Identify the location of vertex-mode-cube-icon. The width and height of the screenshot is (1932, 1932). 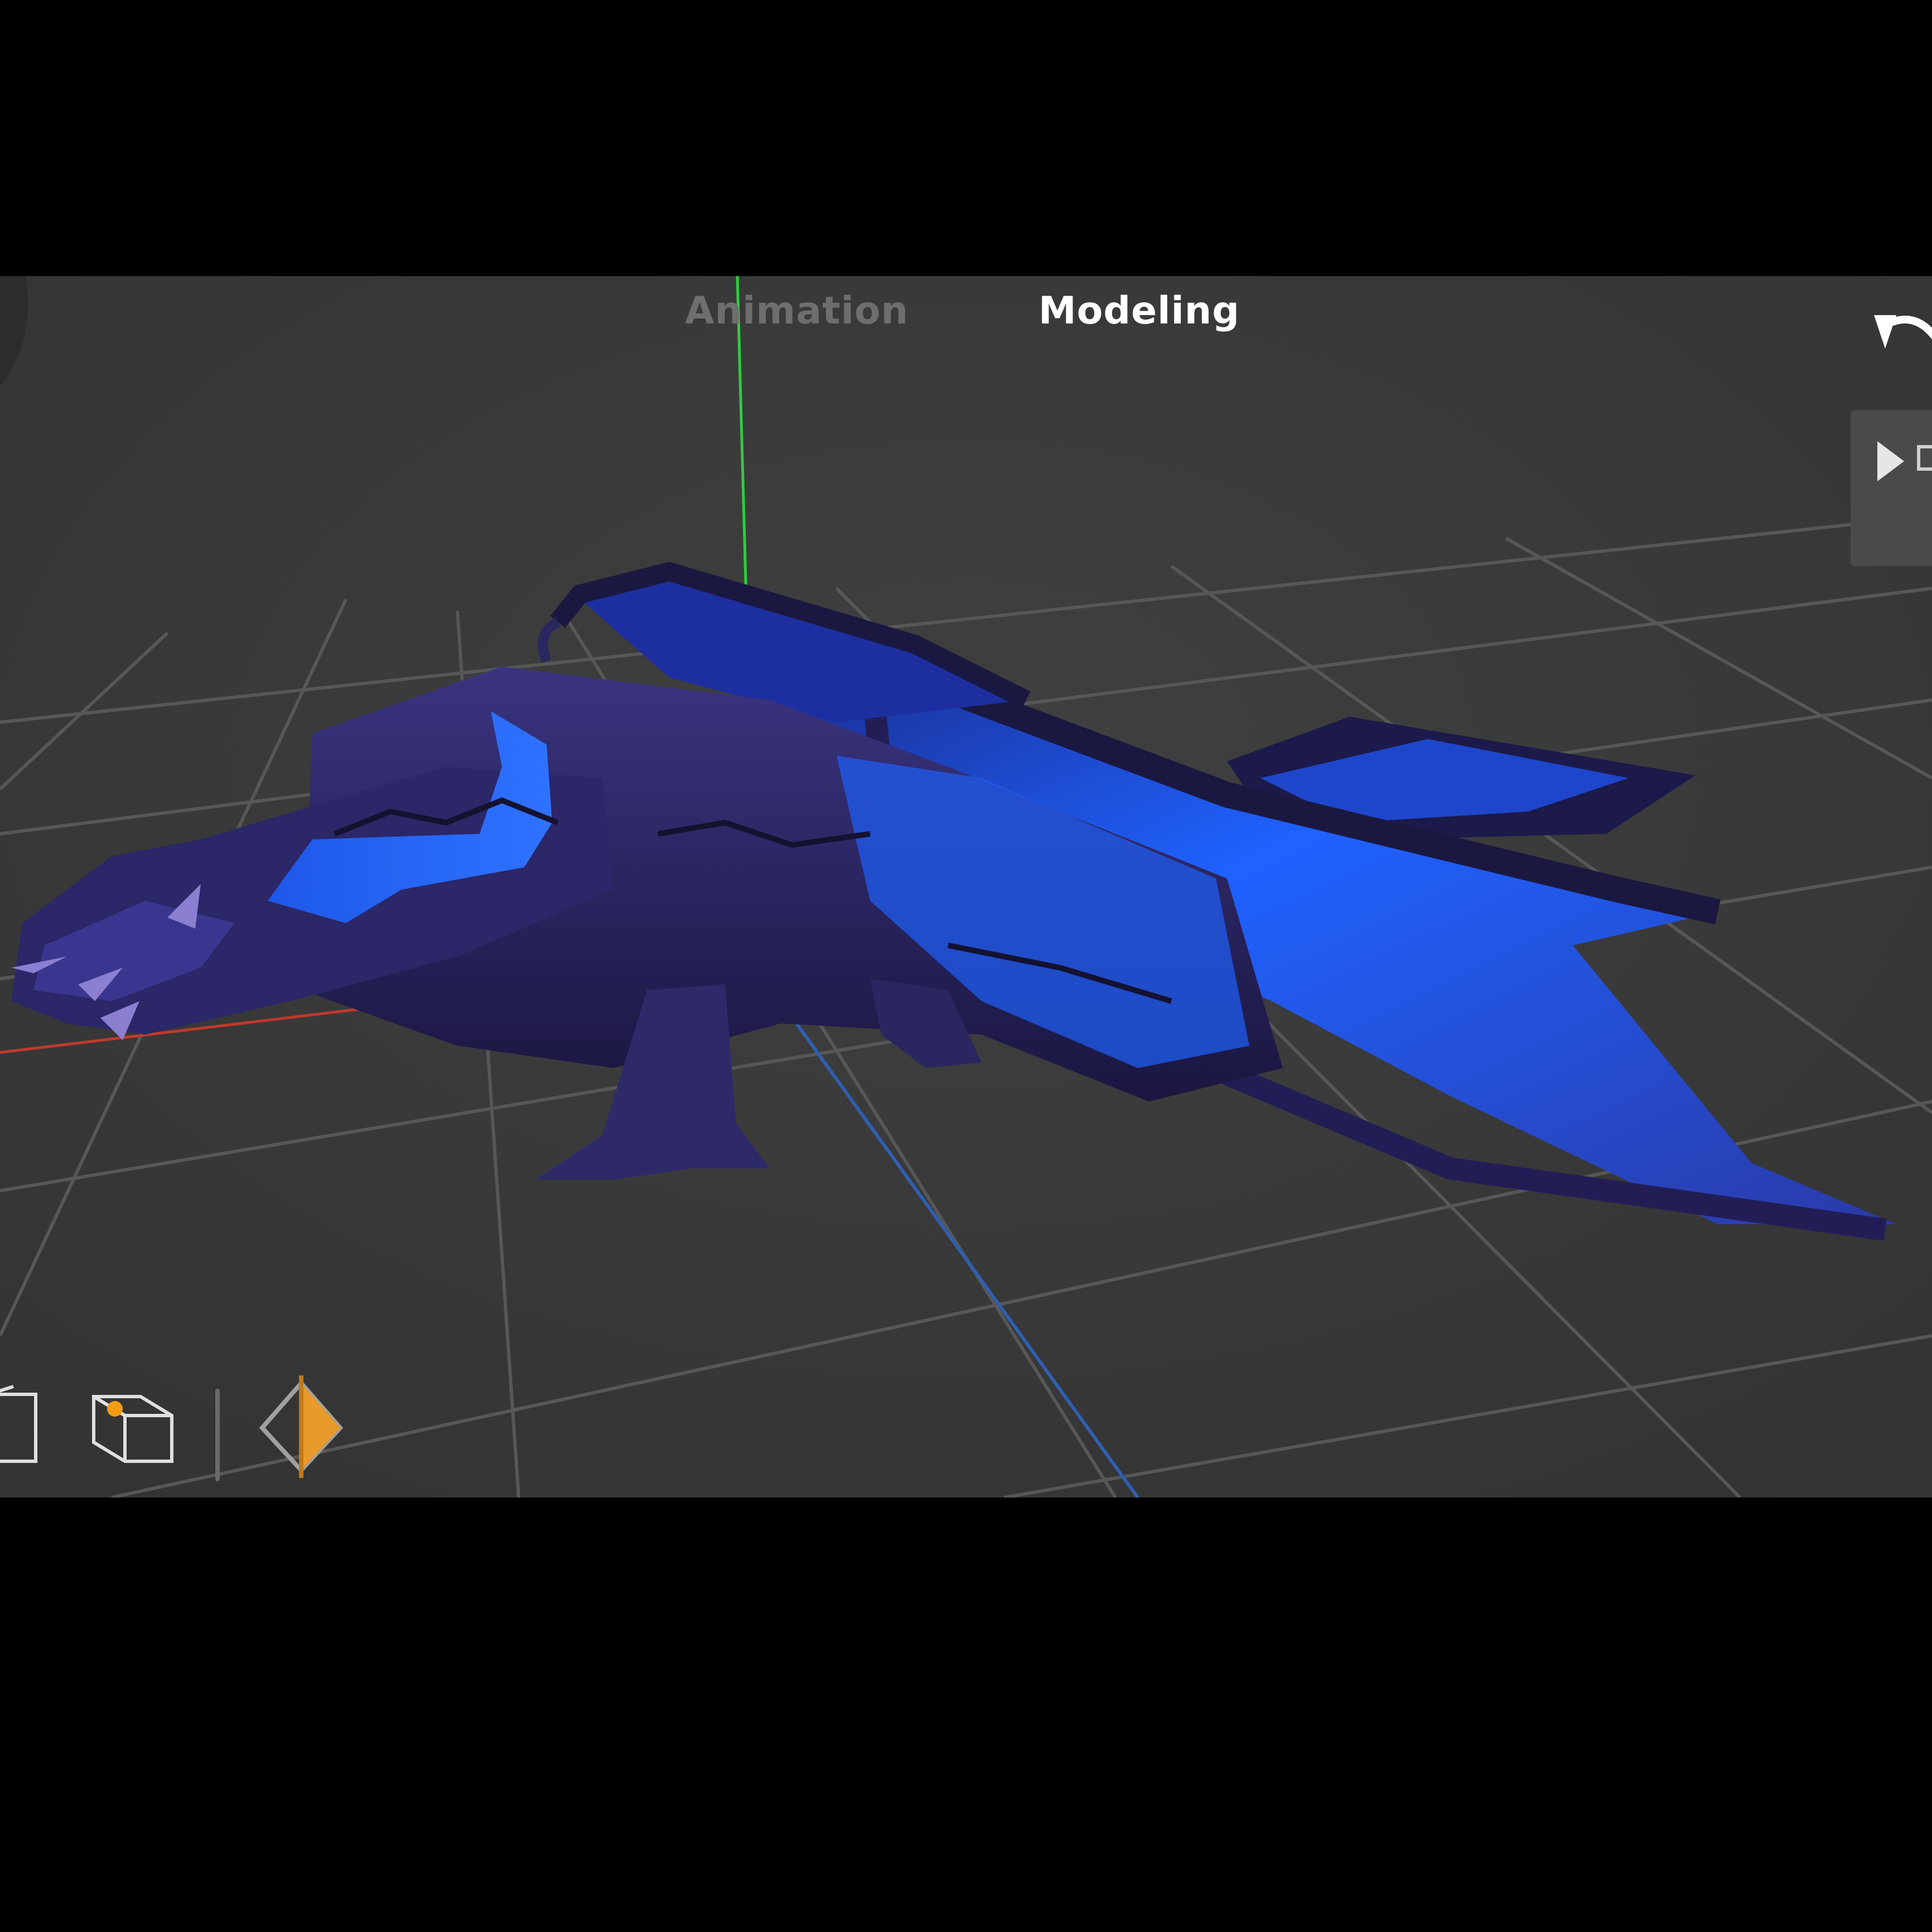
(132, 1425).